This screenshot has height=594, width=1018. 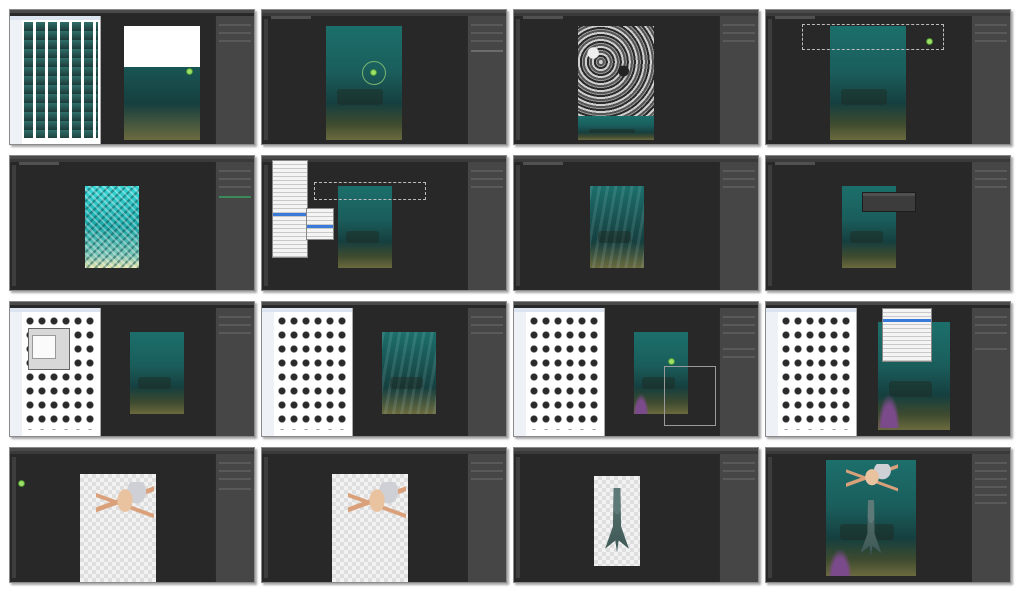 I want to click on adjustment-dialog, so click(x=889, y=202).